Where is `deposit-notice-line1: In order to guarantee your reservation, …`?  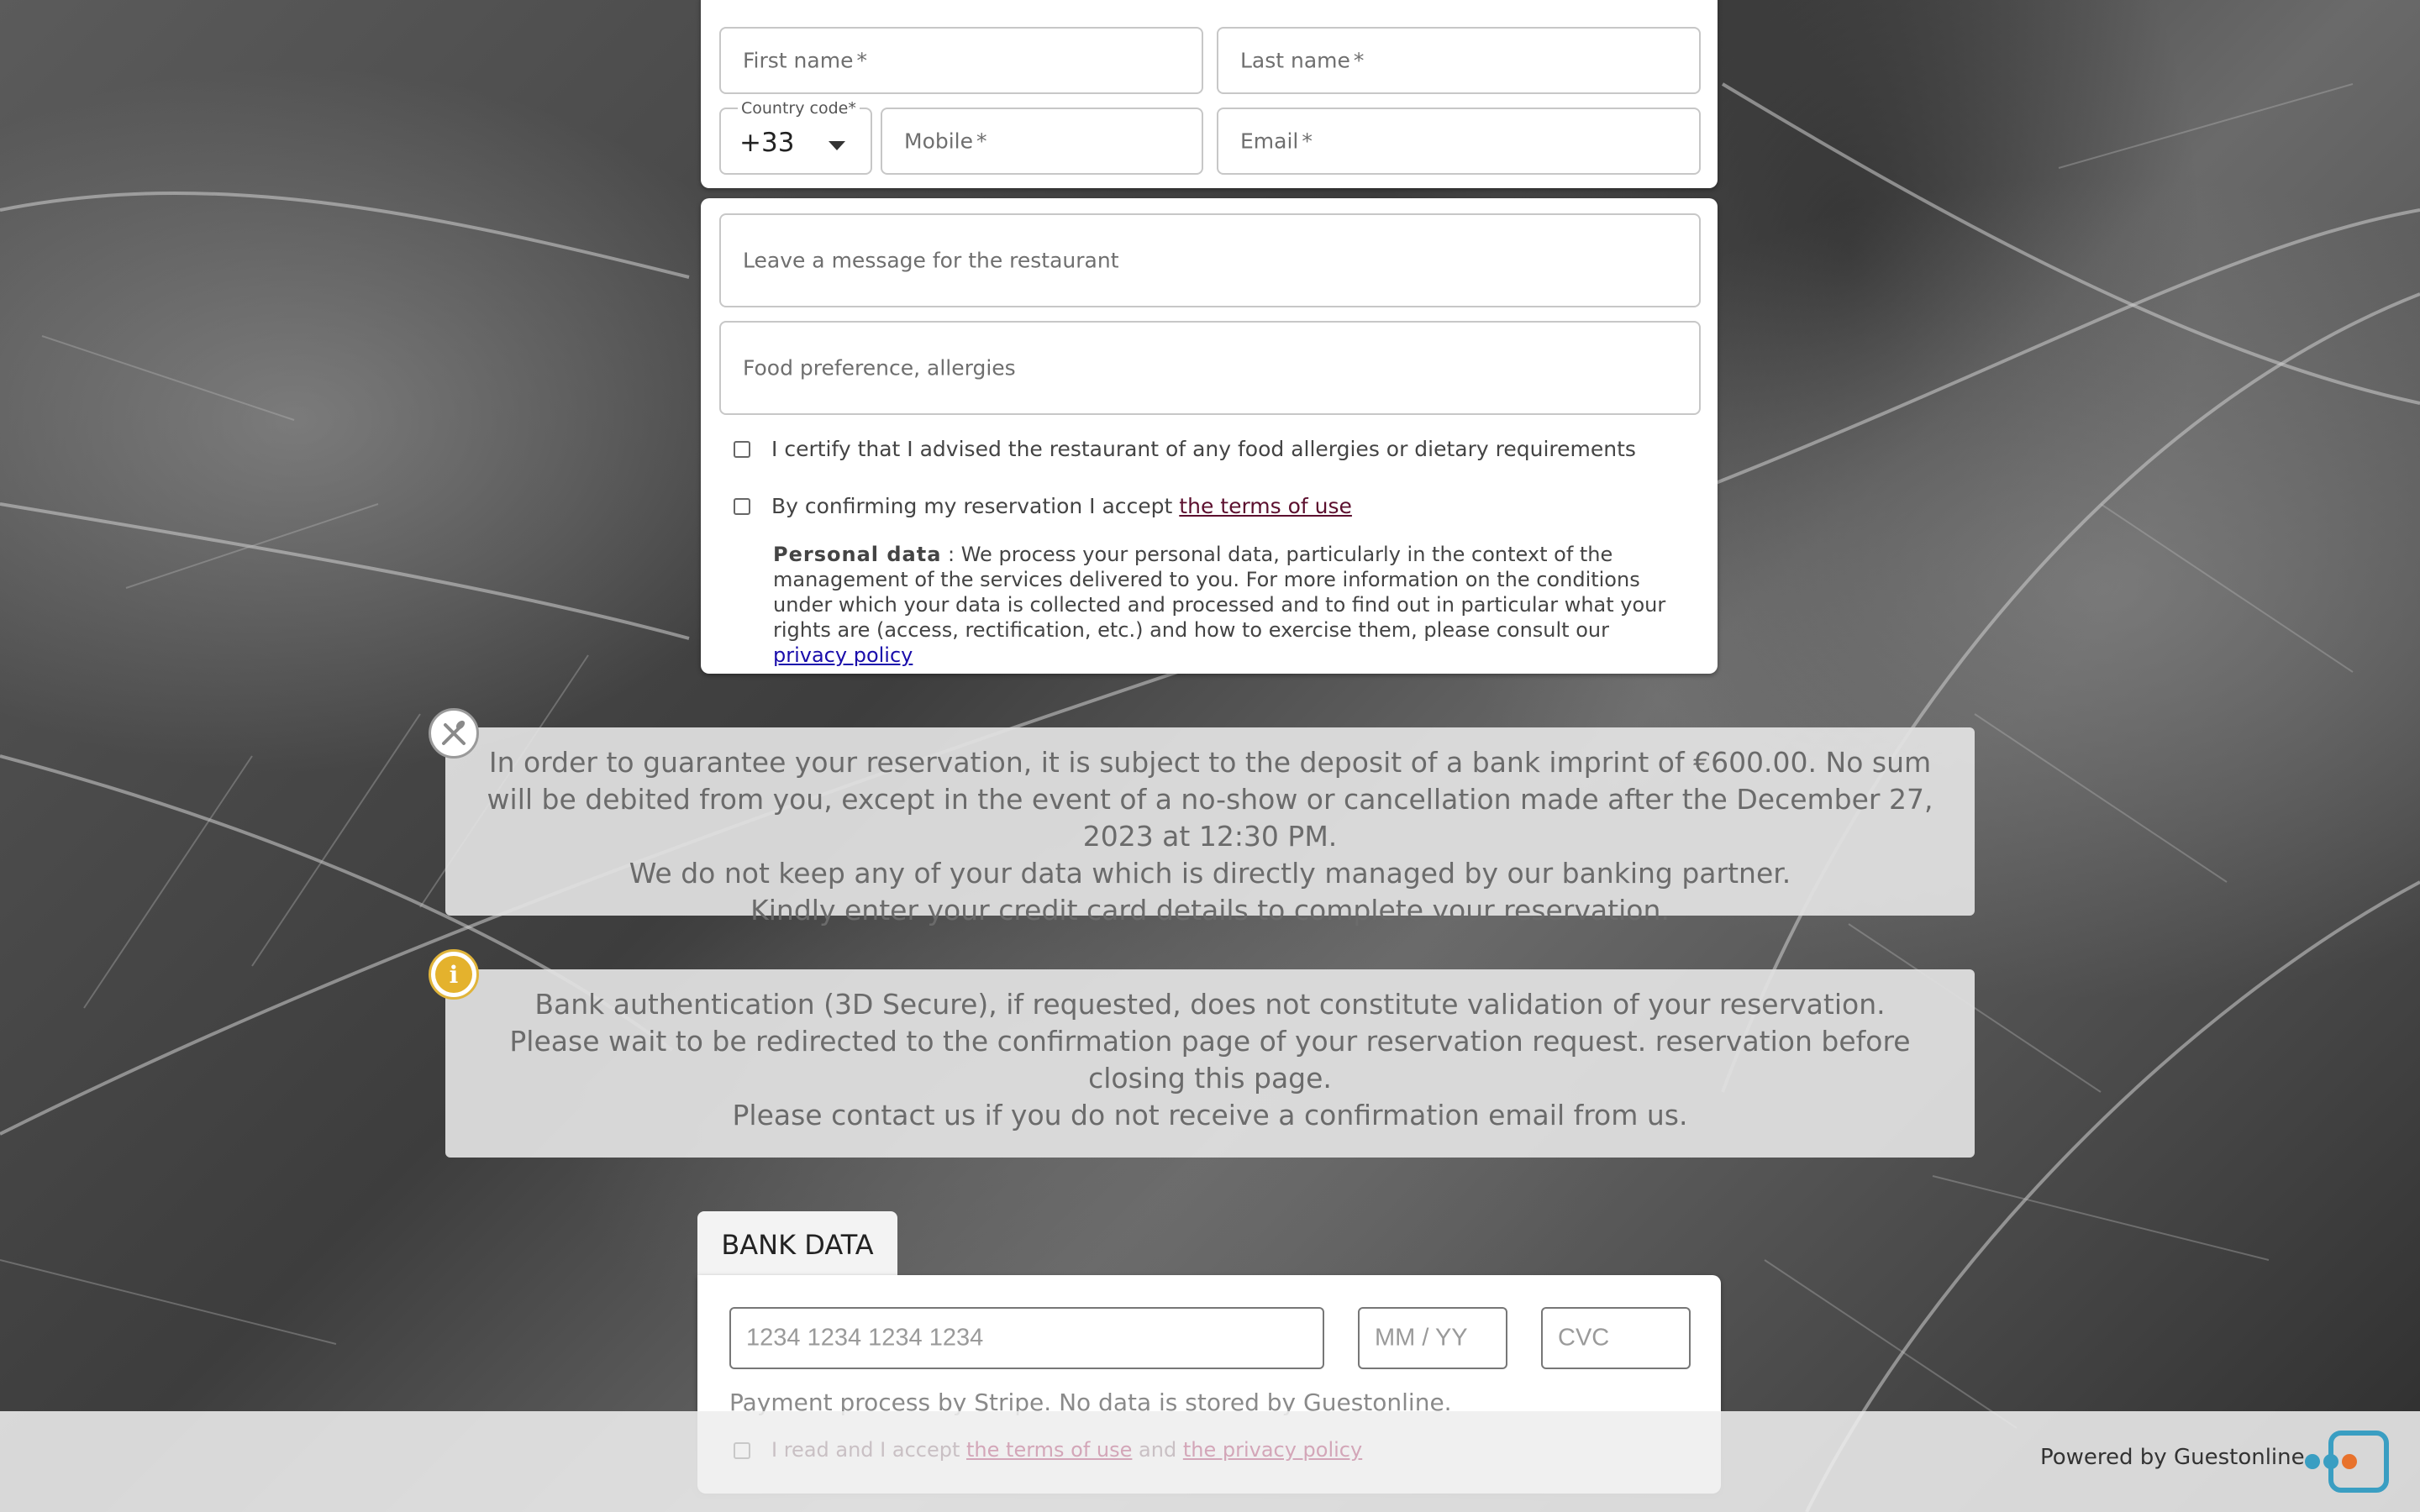 deposit-notice-line1: In order to guarantee your reservation, … is located at coordinates (1210, 799).